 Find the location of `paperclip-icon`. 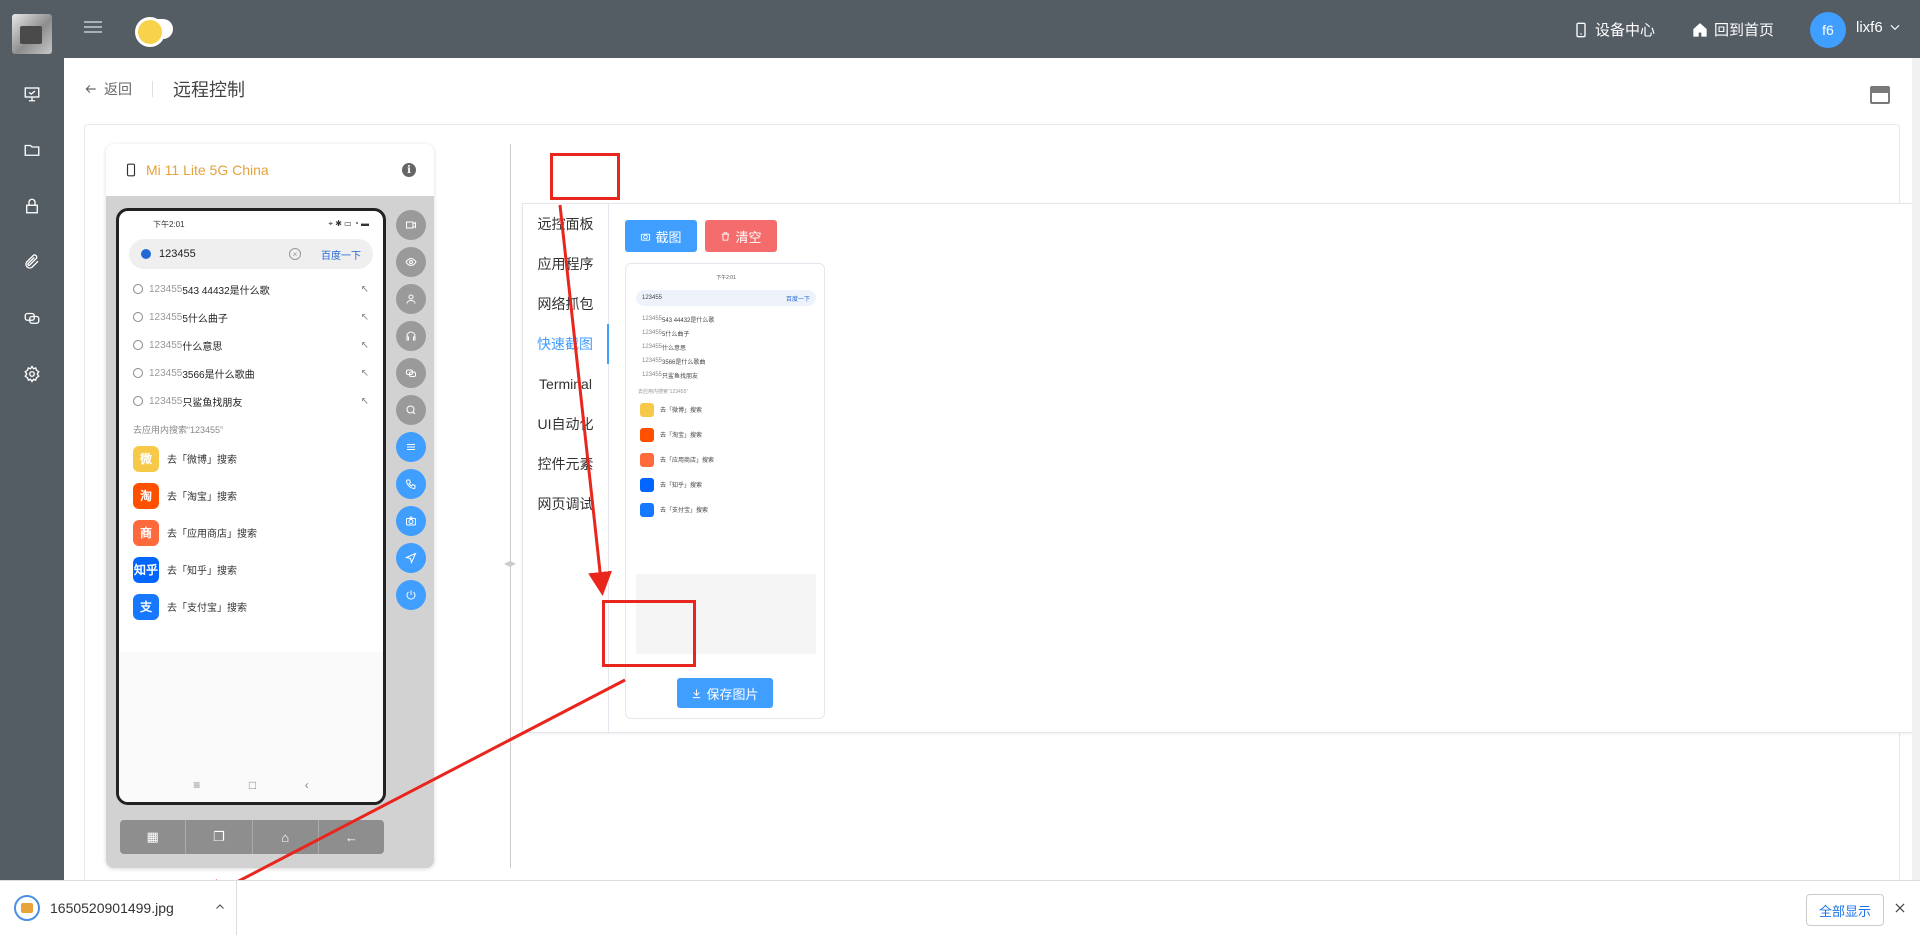

paperclip-icon is located at coordinates (32, 262).